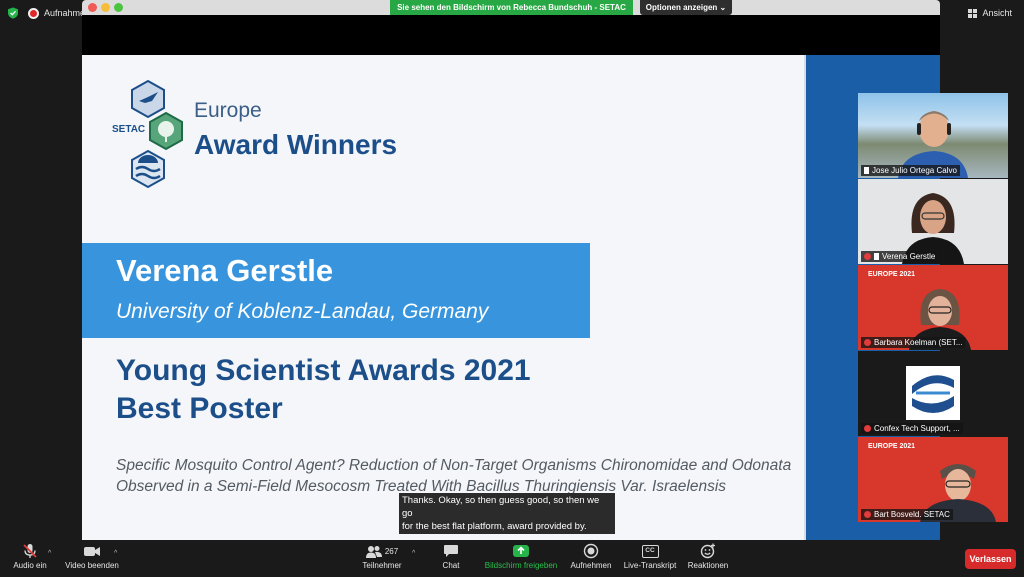 The width and height of the screenshot is (1024, 577). What do you see at coordinates (681, 7) in the screenshot?
I see `view-options-label: Optionen anzeigen` at bounding box center [681, 7].